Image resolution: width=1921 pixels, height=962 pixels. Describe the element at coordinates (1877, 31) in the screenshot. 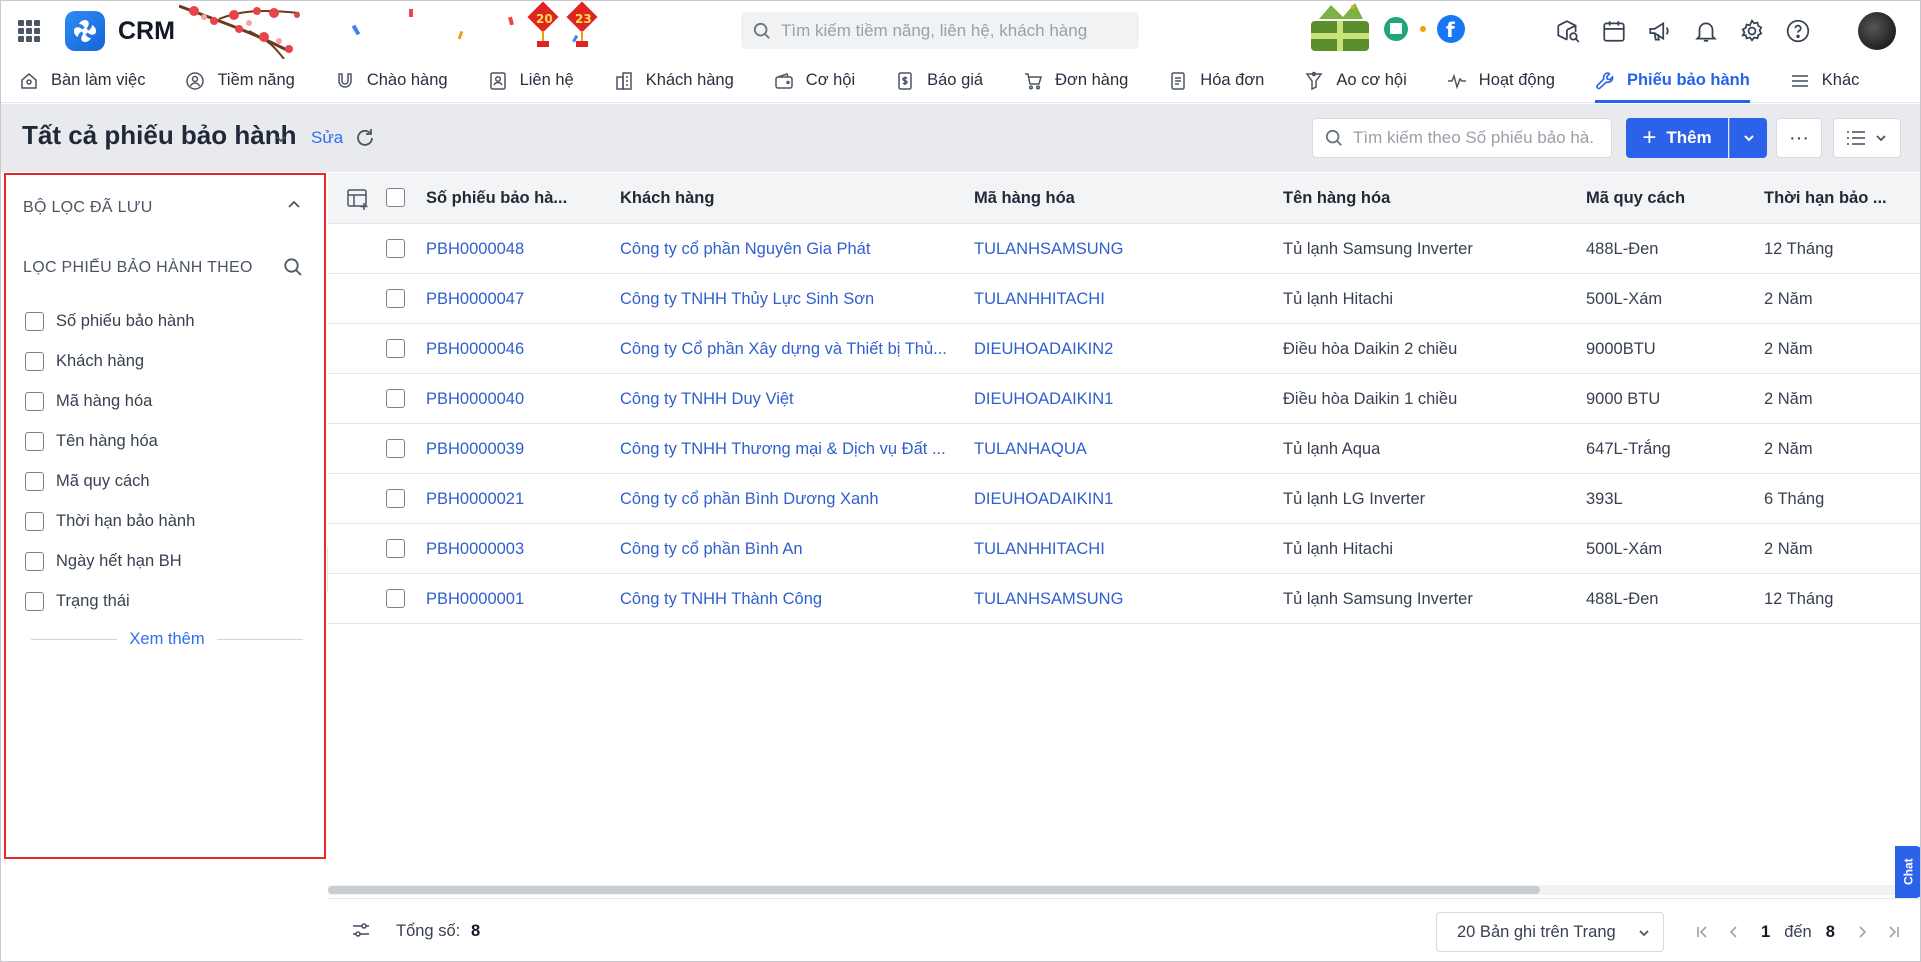

I see `user-avatar` at that location.